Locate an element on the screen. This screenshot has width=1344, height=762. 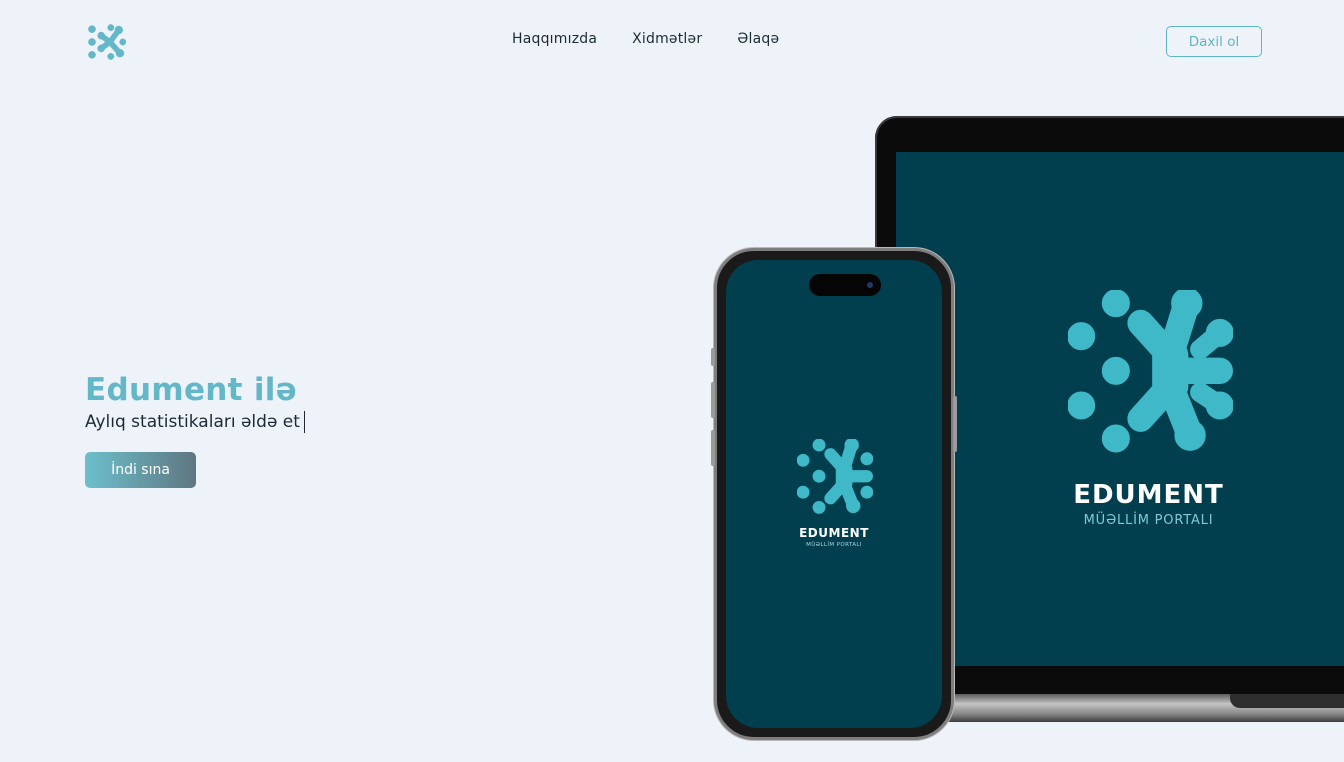
phone-camera is located at coordinates (870, 285).